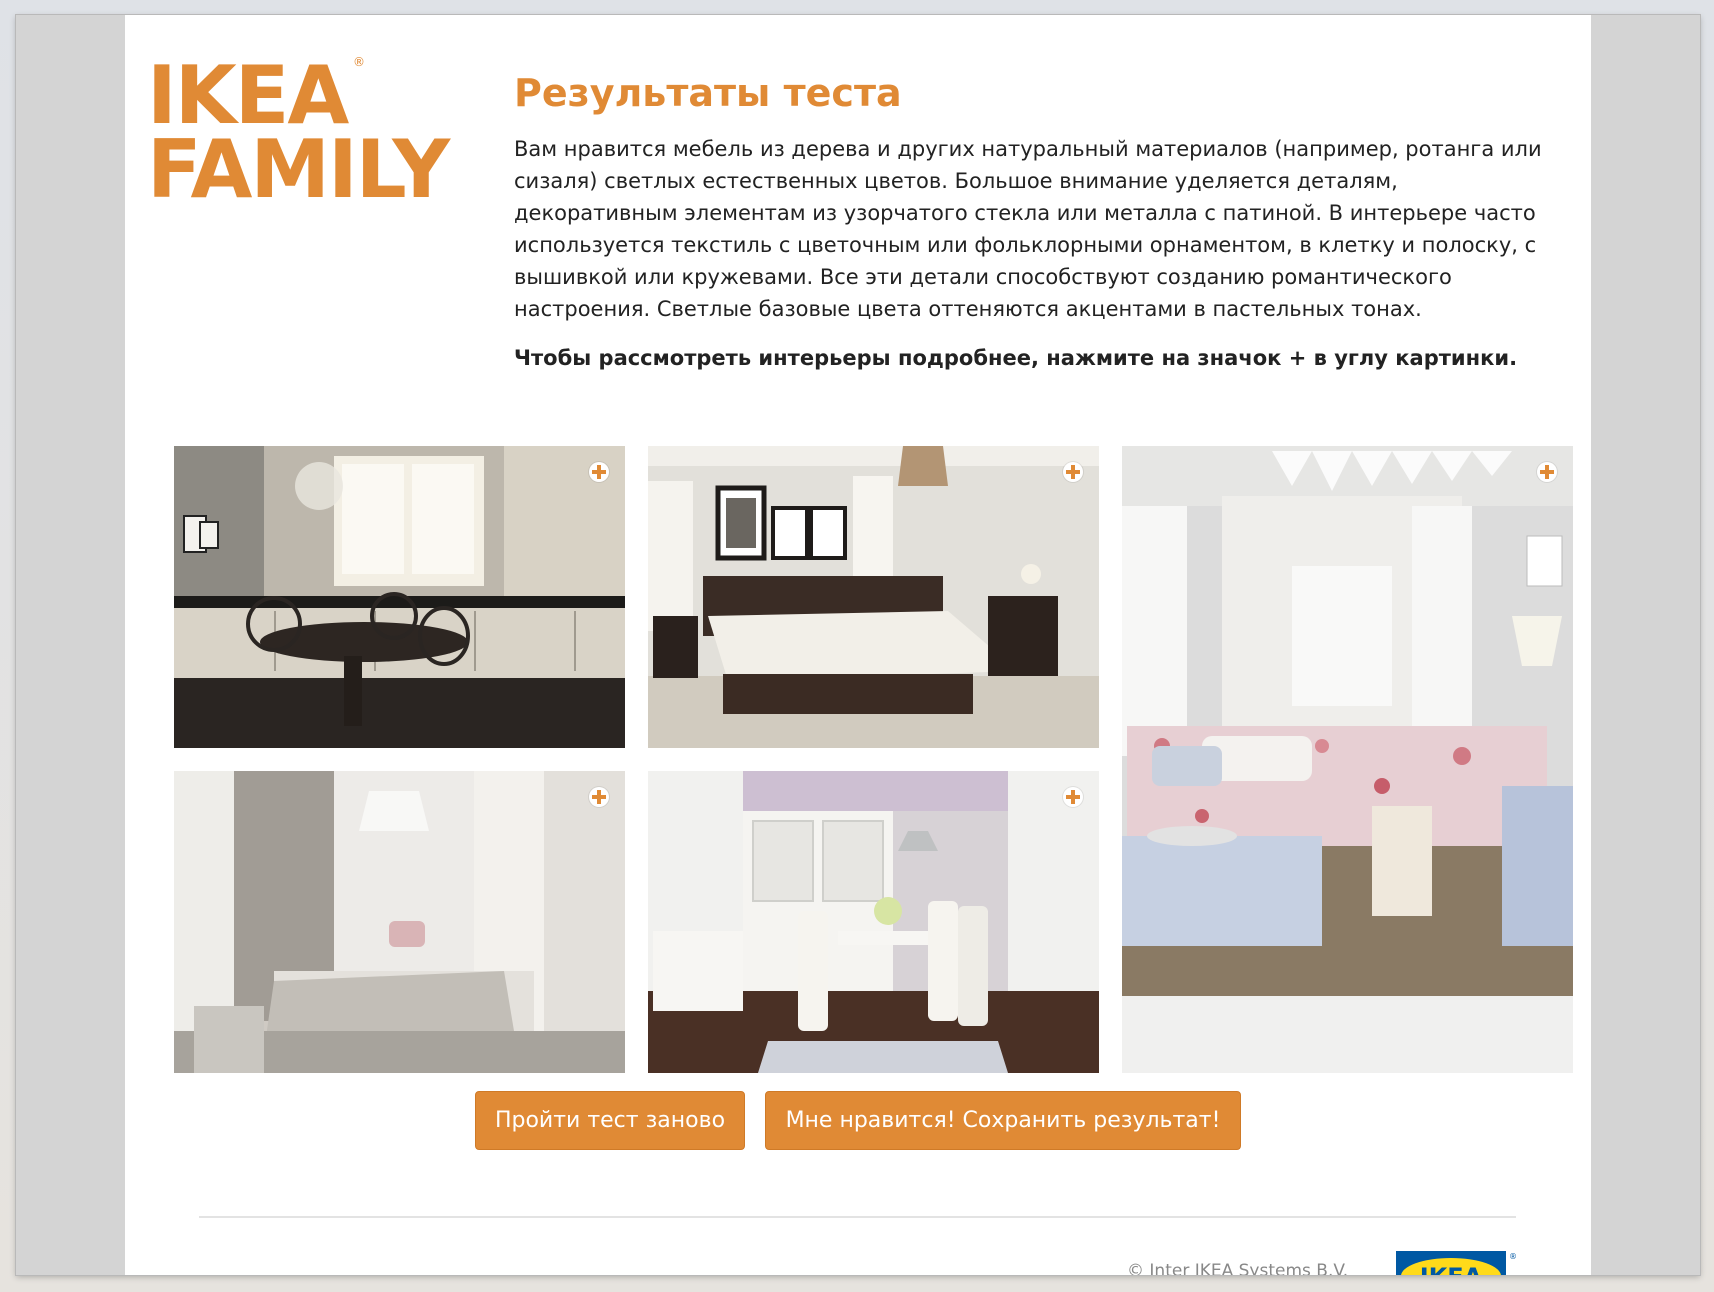 This screenshot has width=1714, height=1292. I want to click on photo-dining-room, so click(873, 922).